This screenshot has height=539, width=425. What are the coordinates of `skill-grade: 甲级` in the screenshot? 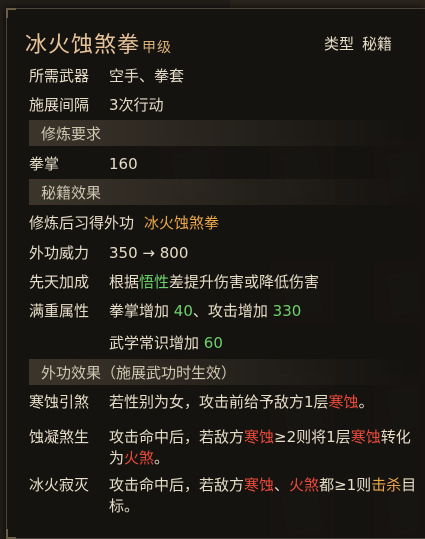 It's located at (157, 48).